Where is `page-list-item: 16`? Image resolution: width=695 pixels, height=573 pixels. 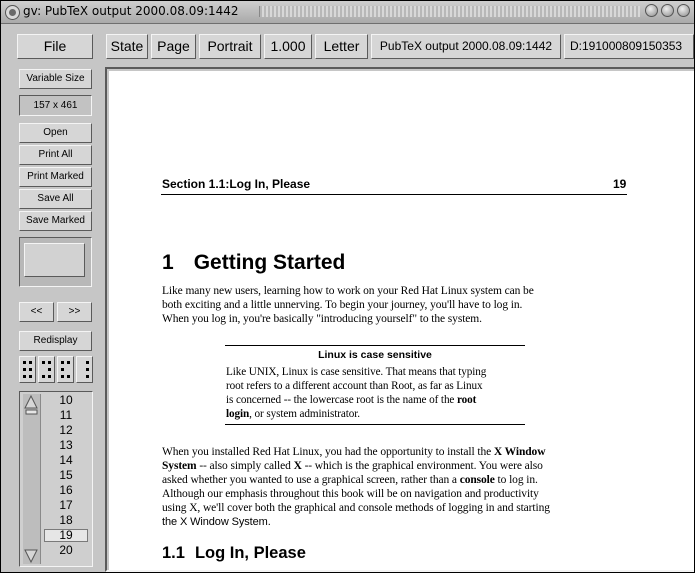
page-list-item: 16 is located at coordinates (66, 490).